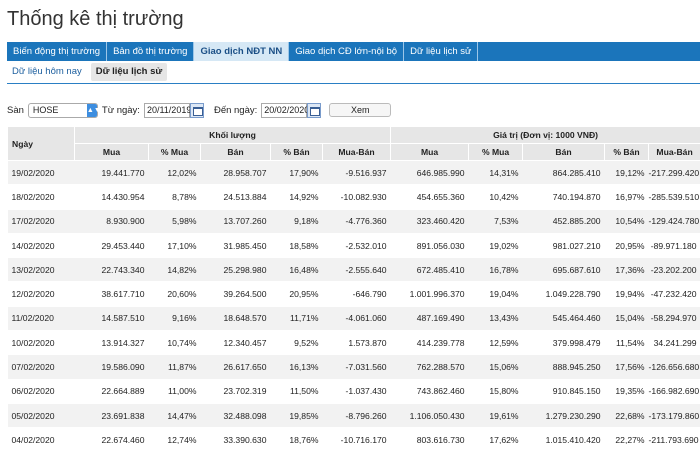 This screenshot has width=700, height=449. I want to click on table-cell: -4.776.360, so click(356, 221).